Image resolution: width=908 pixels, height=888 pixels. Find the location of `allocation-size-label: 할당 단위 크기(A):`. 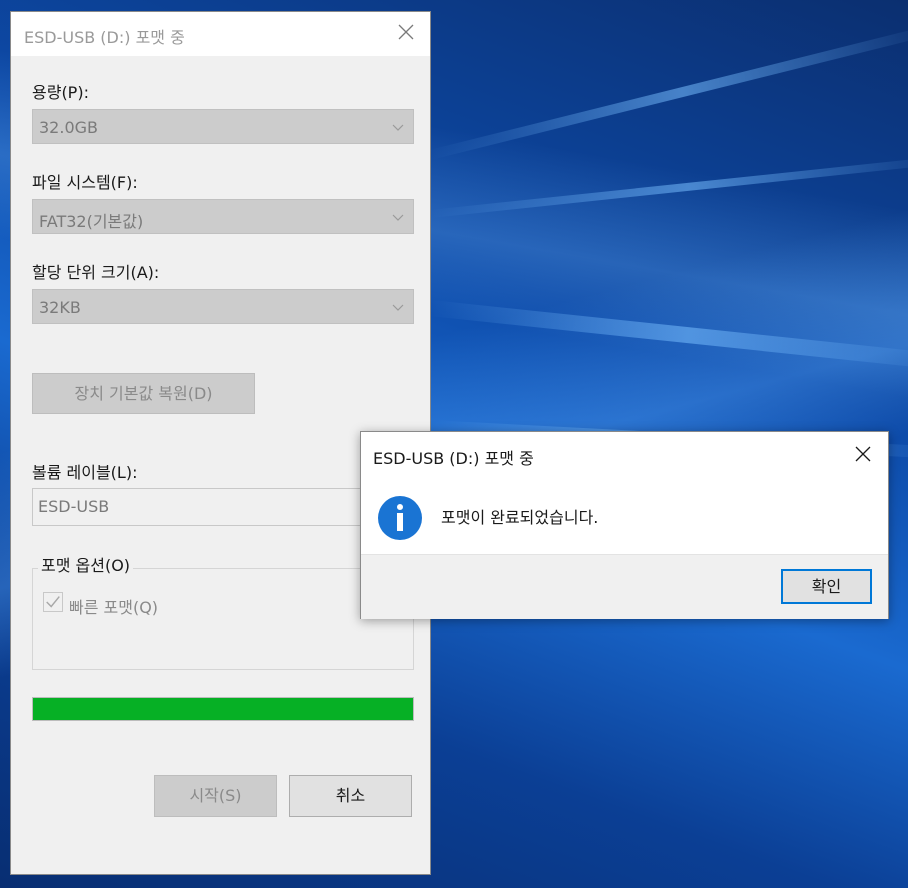

allocation-size-label: 할당 단위 크기(A): is located at coordinates (96, 272).